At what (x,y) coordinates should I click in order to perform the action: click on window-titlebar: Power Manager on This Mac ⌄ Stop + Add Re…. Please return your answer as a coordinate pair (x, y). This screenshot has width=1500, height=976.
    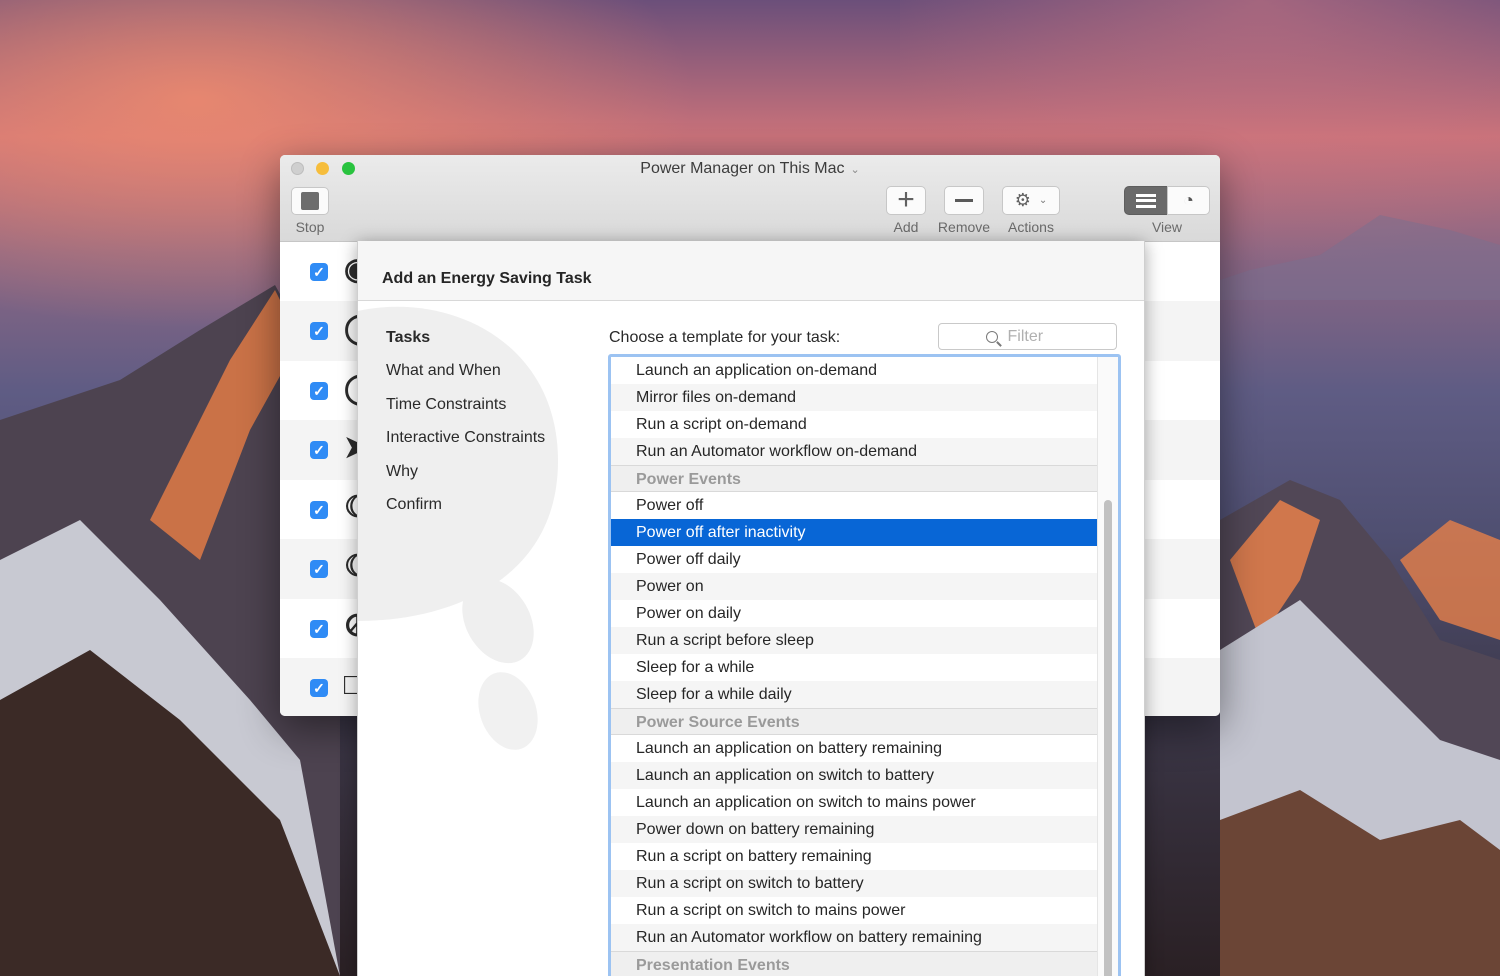
    Looking at the image, I should click on (750, 198).